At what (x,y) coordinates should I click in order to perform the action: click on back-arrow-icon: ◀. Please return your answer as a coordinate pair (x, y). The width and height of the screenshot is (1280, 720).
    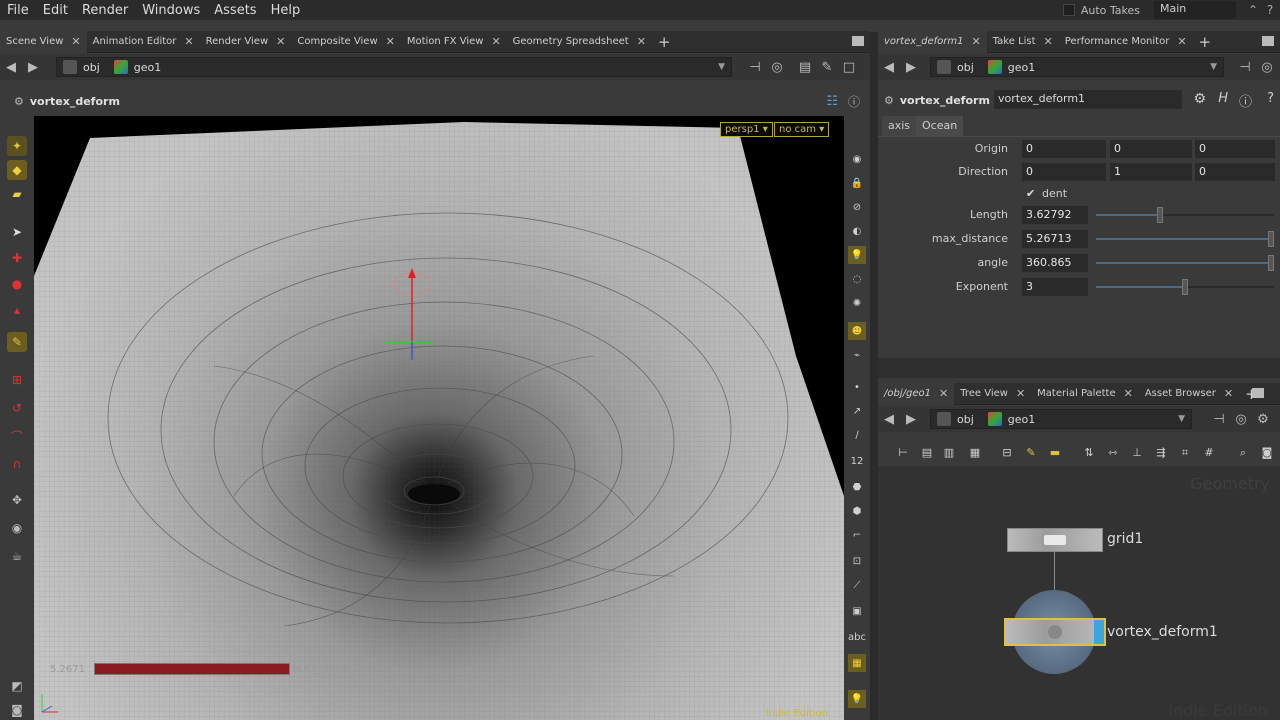
    Looking at the image, I should click on (889, 419).